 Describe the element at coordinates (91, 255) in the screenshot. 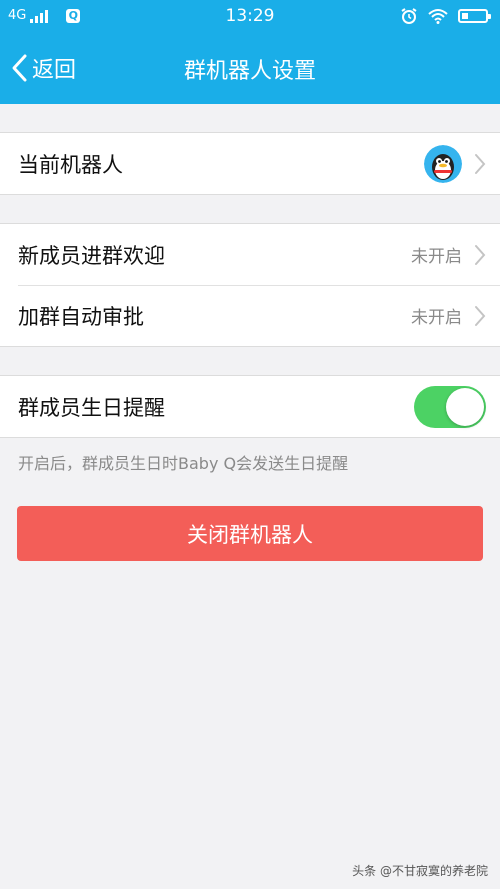

I see `welcome-label: 新成员进群欢迎` at that location.